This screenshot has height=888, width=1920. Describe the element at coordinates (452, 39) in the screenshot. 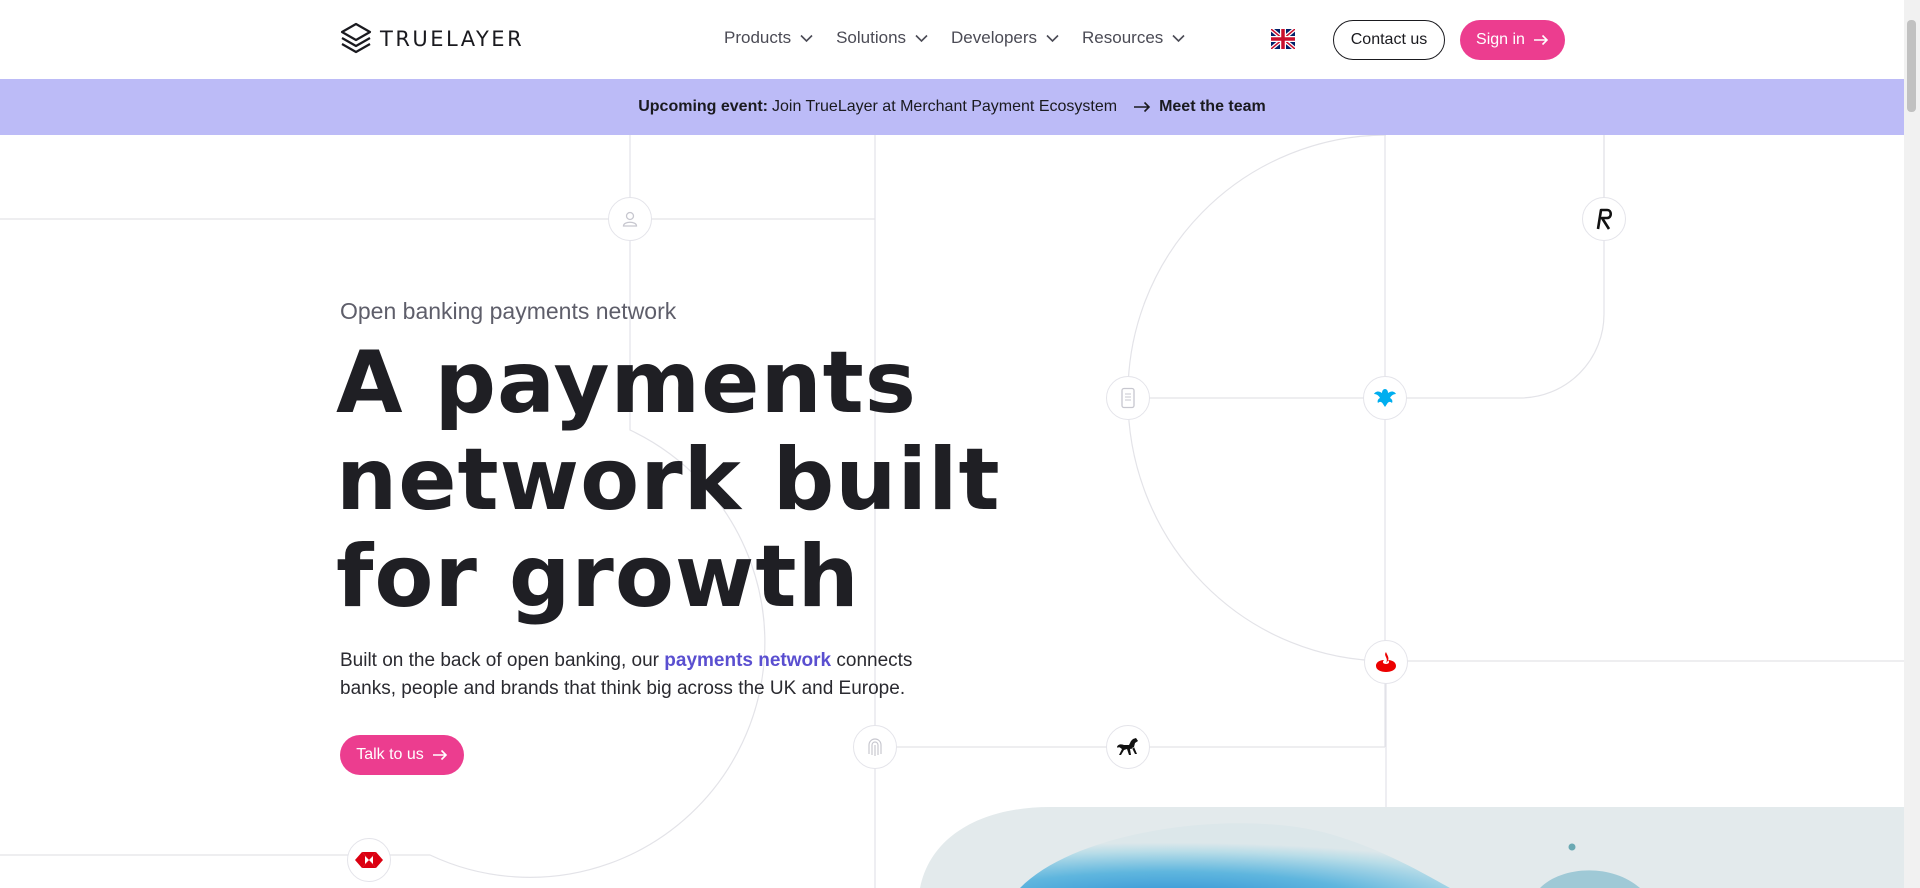

I see `logo-wordmark: TRUELAYER` at that location.